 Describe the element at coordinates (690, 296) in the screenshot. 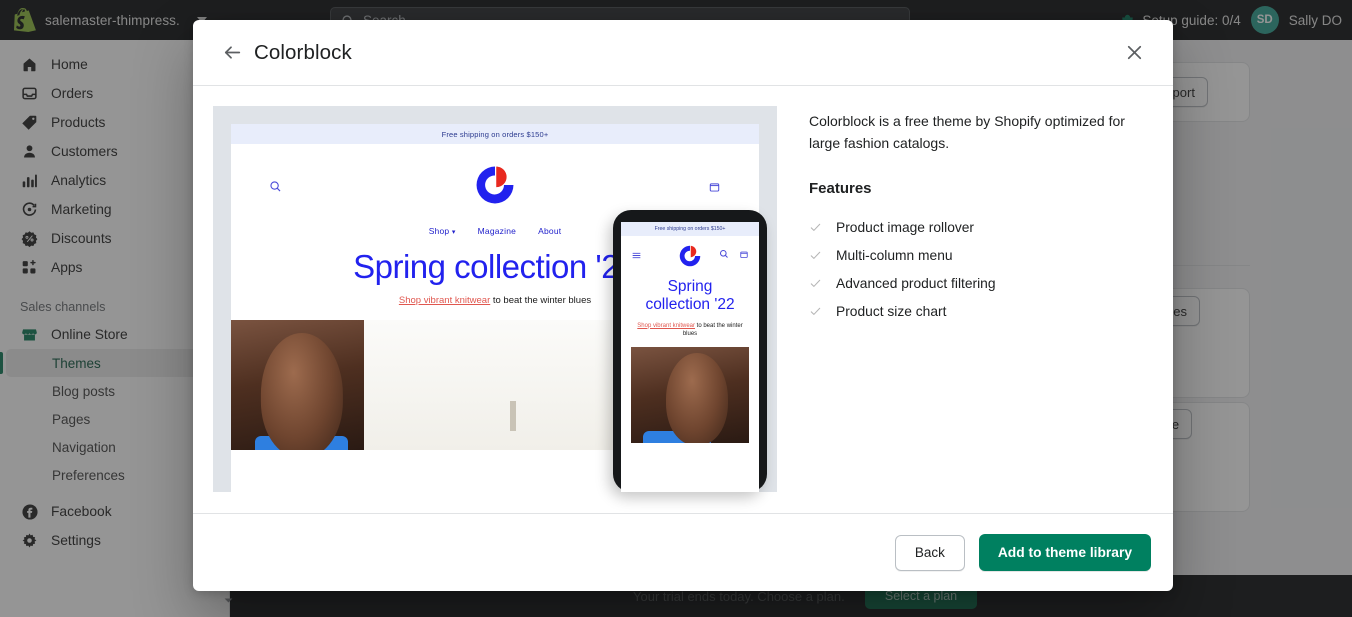

I see `mobile-hero-title: Spring collection '22` at that location.